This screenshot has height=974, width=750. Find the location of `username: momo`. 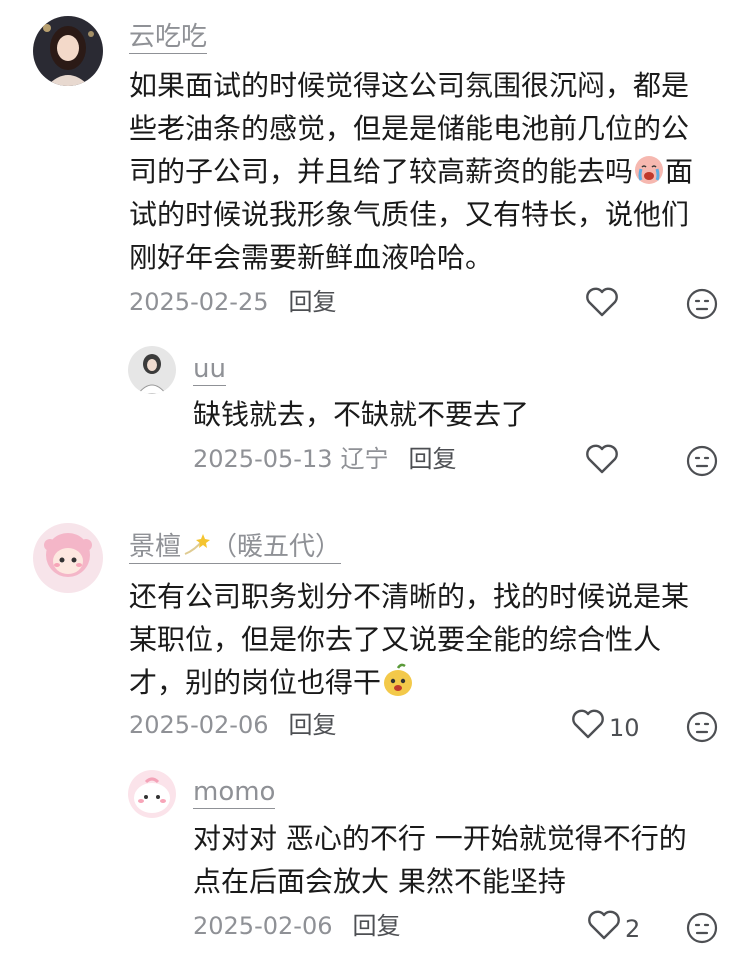

username: momo is located at coordinates (234, 792).